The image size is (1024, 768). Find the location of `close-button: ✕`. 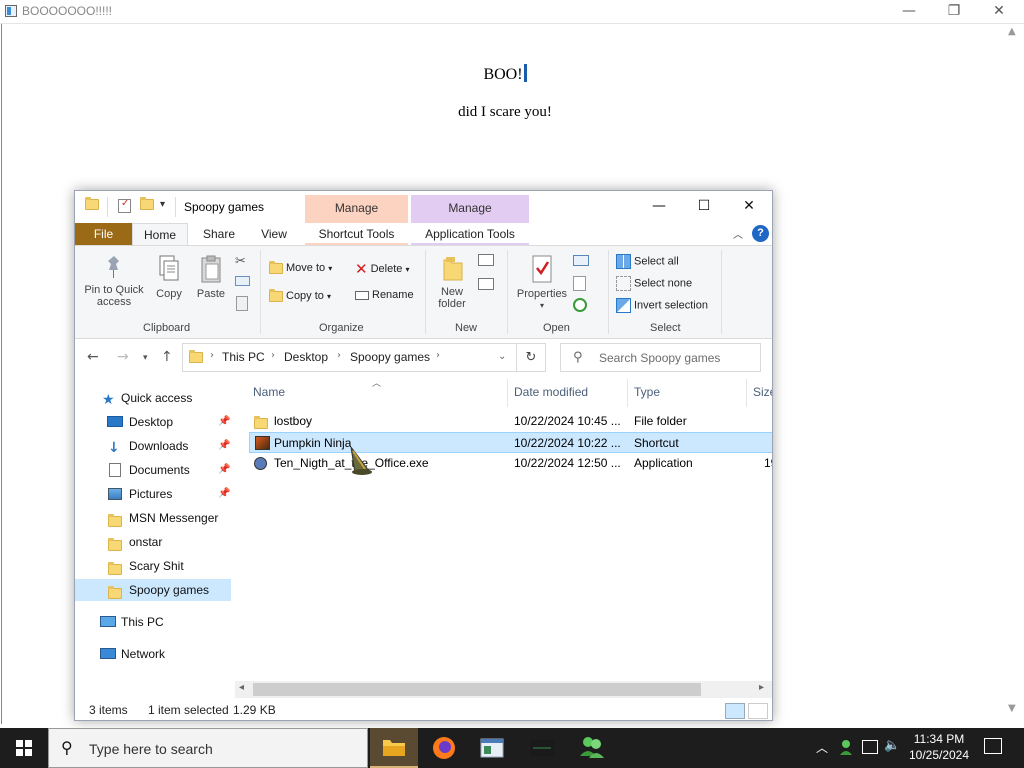

close-button: ✕ is located at coordinates (999, 12).